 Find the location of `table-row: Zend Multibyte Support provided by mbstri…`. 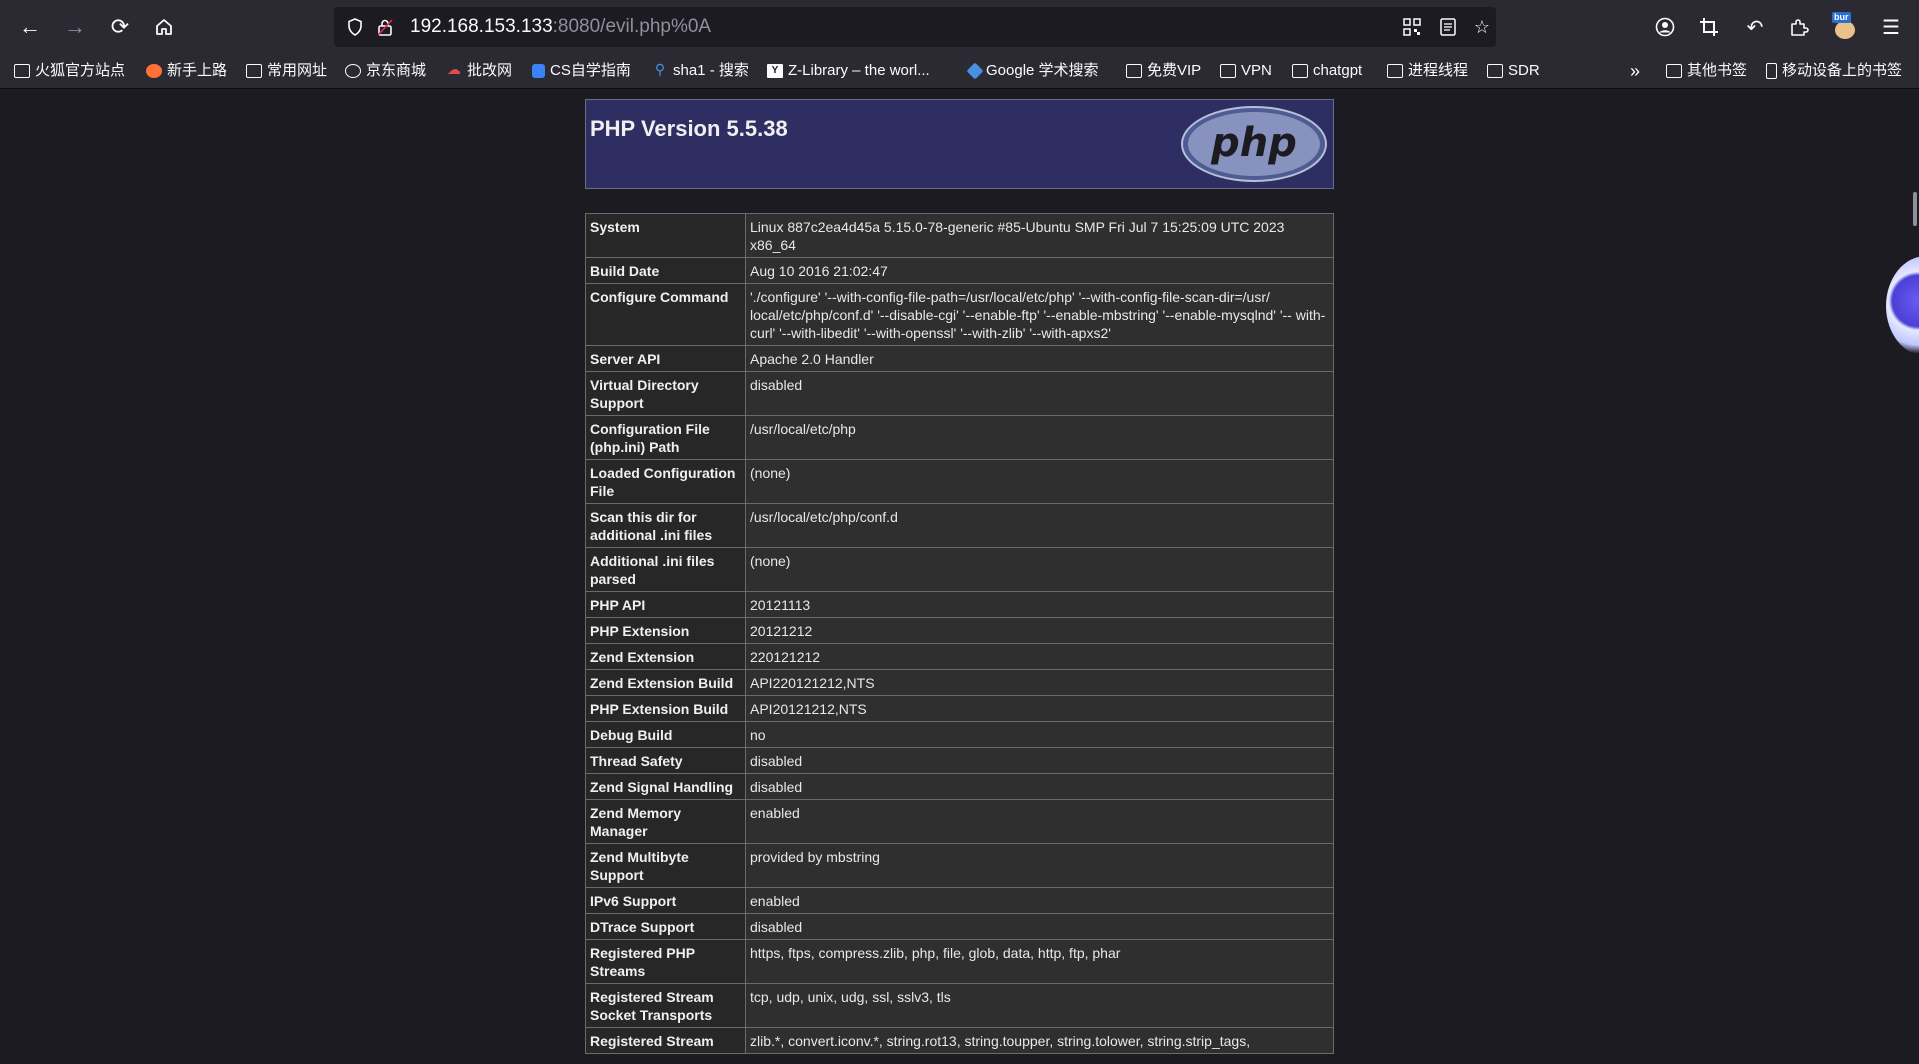

table-row: Zend Multibyte Support provided by mbstri… is located at coordinates (959, 865).